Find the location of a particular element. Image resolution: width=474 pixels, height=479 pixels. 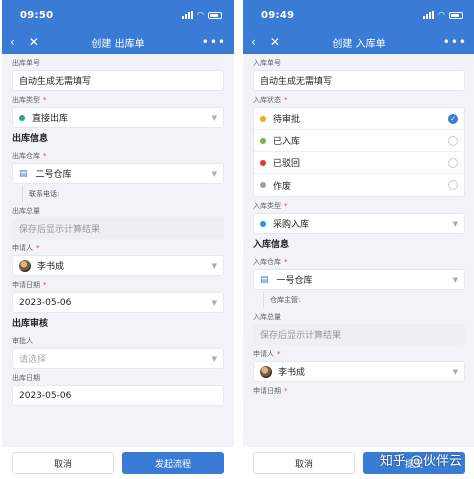

warehouse-select: ▤ 一号仓库 ▼ is located at coordinates (359, 279).